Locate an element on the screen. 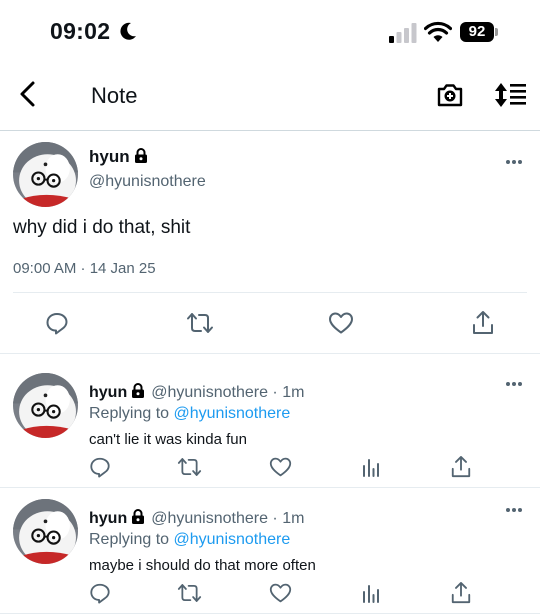 Image resolution: width=540 pixels, height=615 pixels. camera-plus-icon is located at coordinates (450, 95).